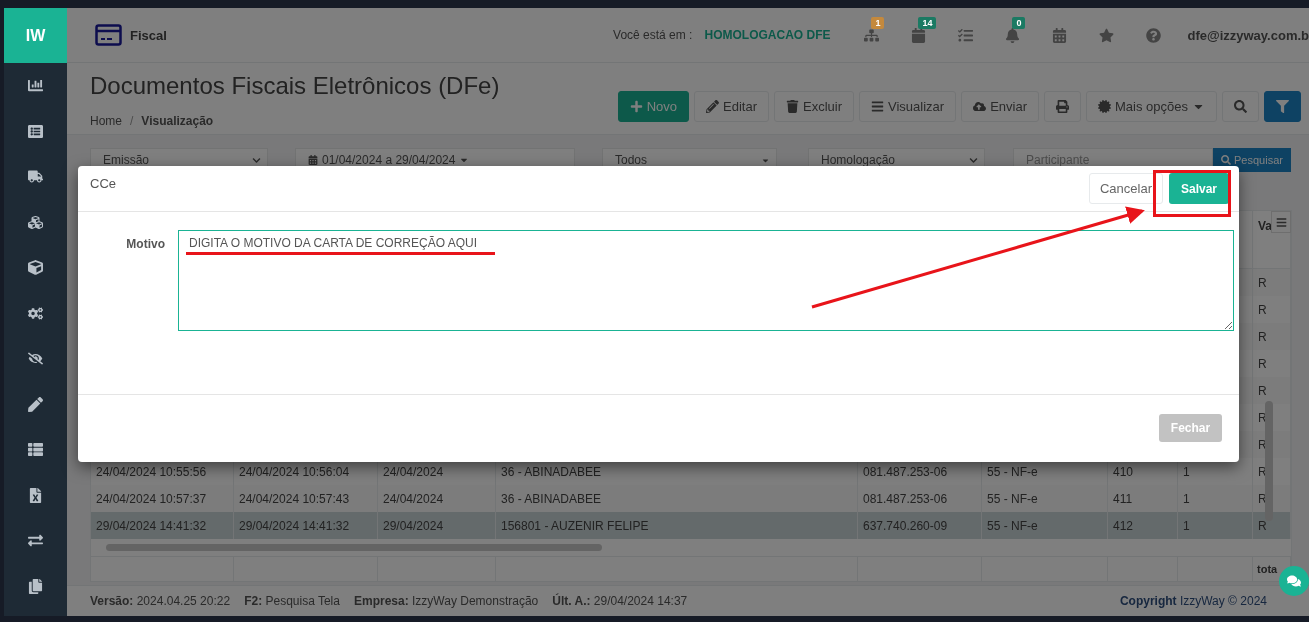  What do you see at coordinates (145, 244) in the screenshot?
I see `field-label: Motivo` at bounding box center [145, 244].